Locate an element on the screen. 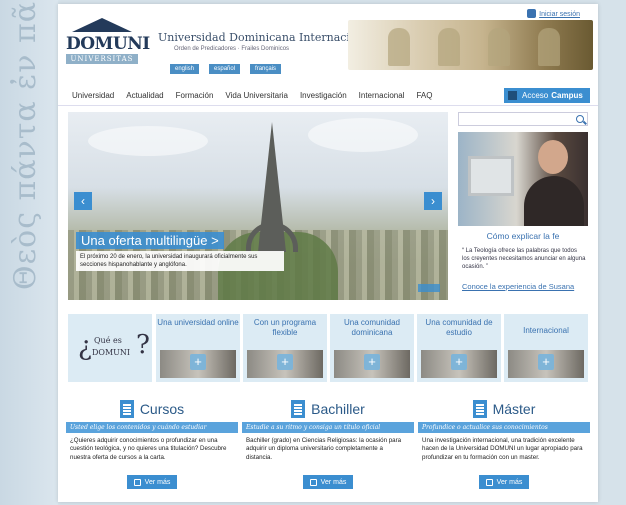  logo-subtext: UNIVERSITAS is located at coordinates (102, 59).